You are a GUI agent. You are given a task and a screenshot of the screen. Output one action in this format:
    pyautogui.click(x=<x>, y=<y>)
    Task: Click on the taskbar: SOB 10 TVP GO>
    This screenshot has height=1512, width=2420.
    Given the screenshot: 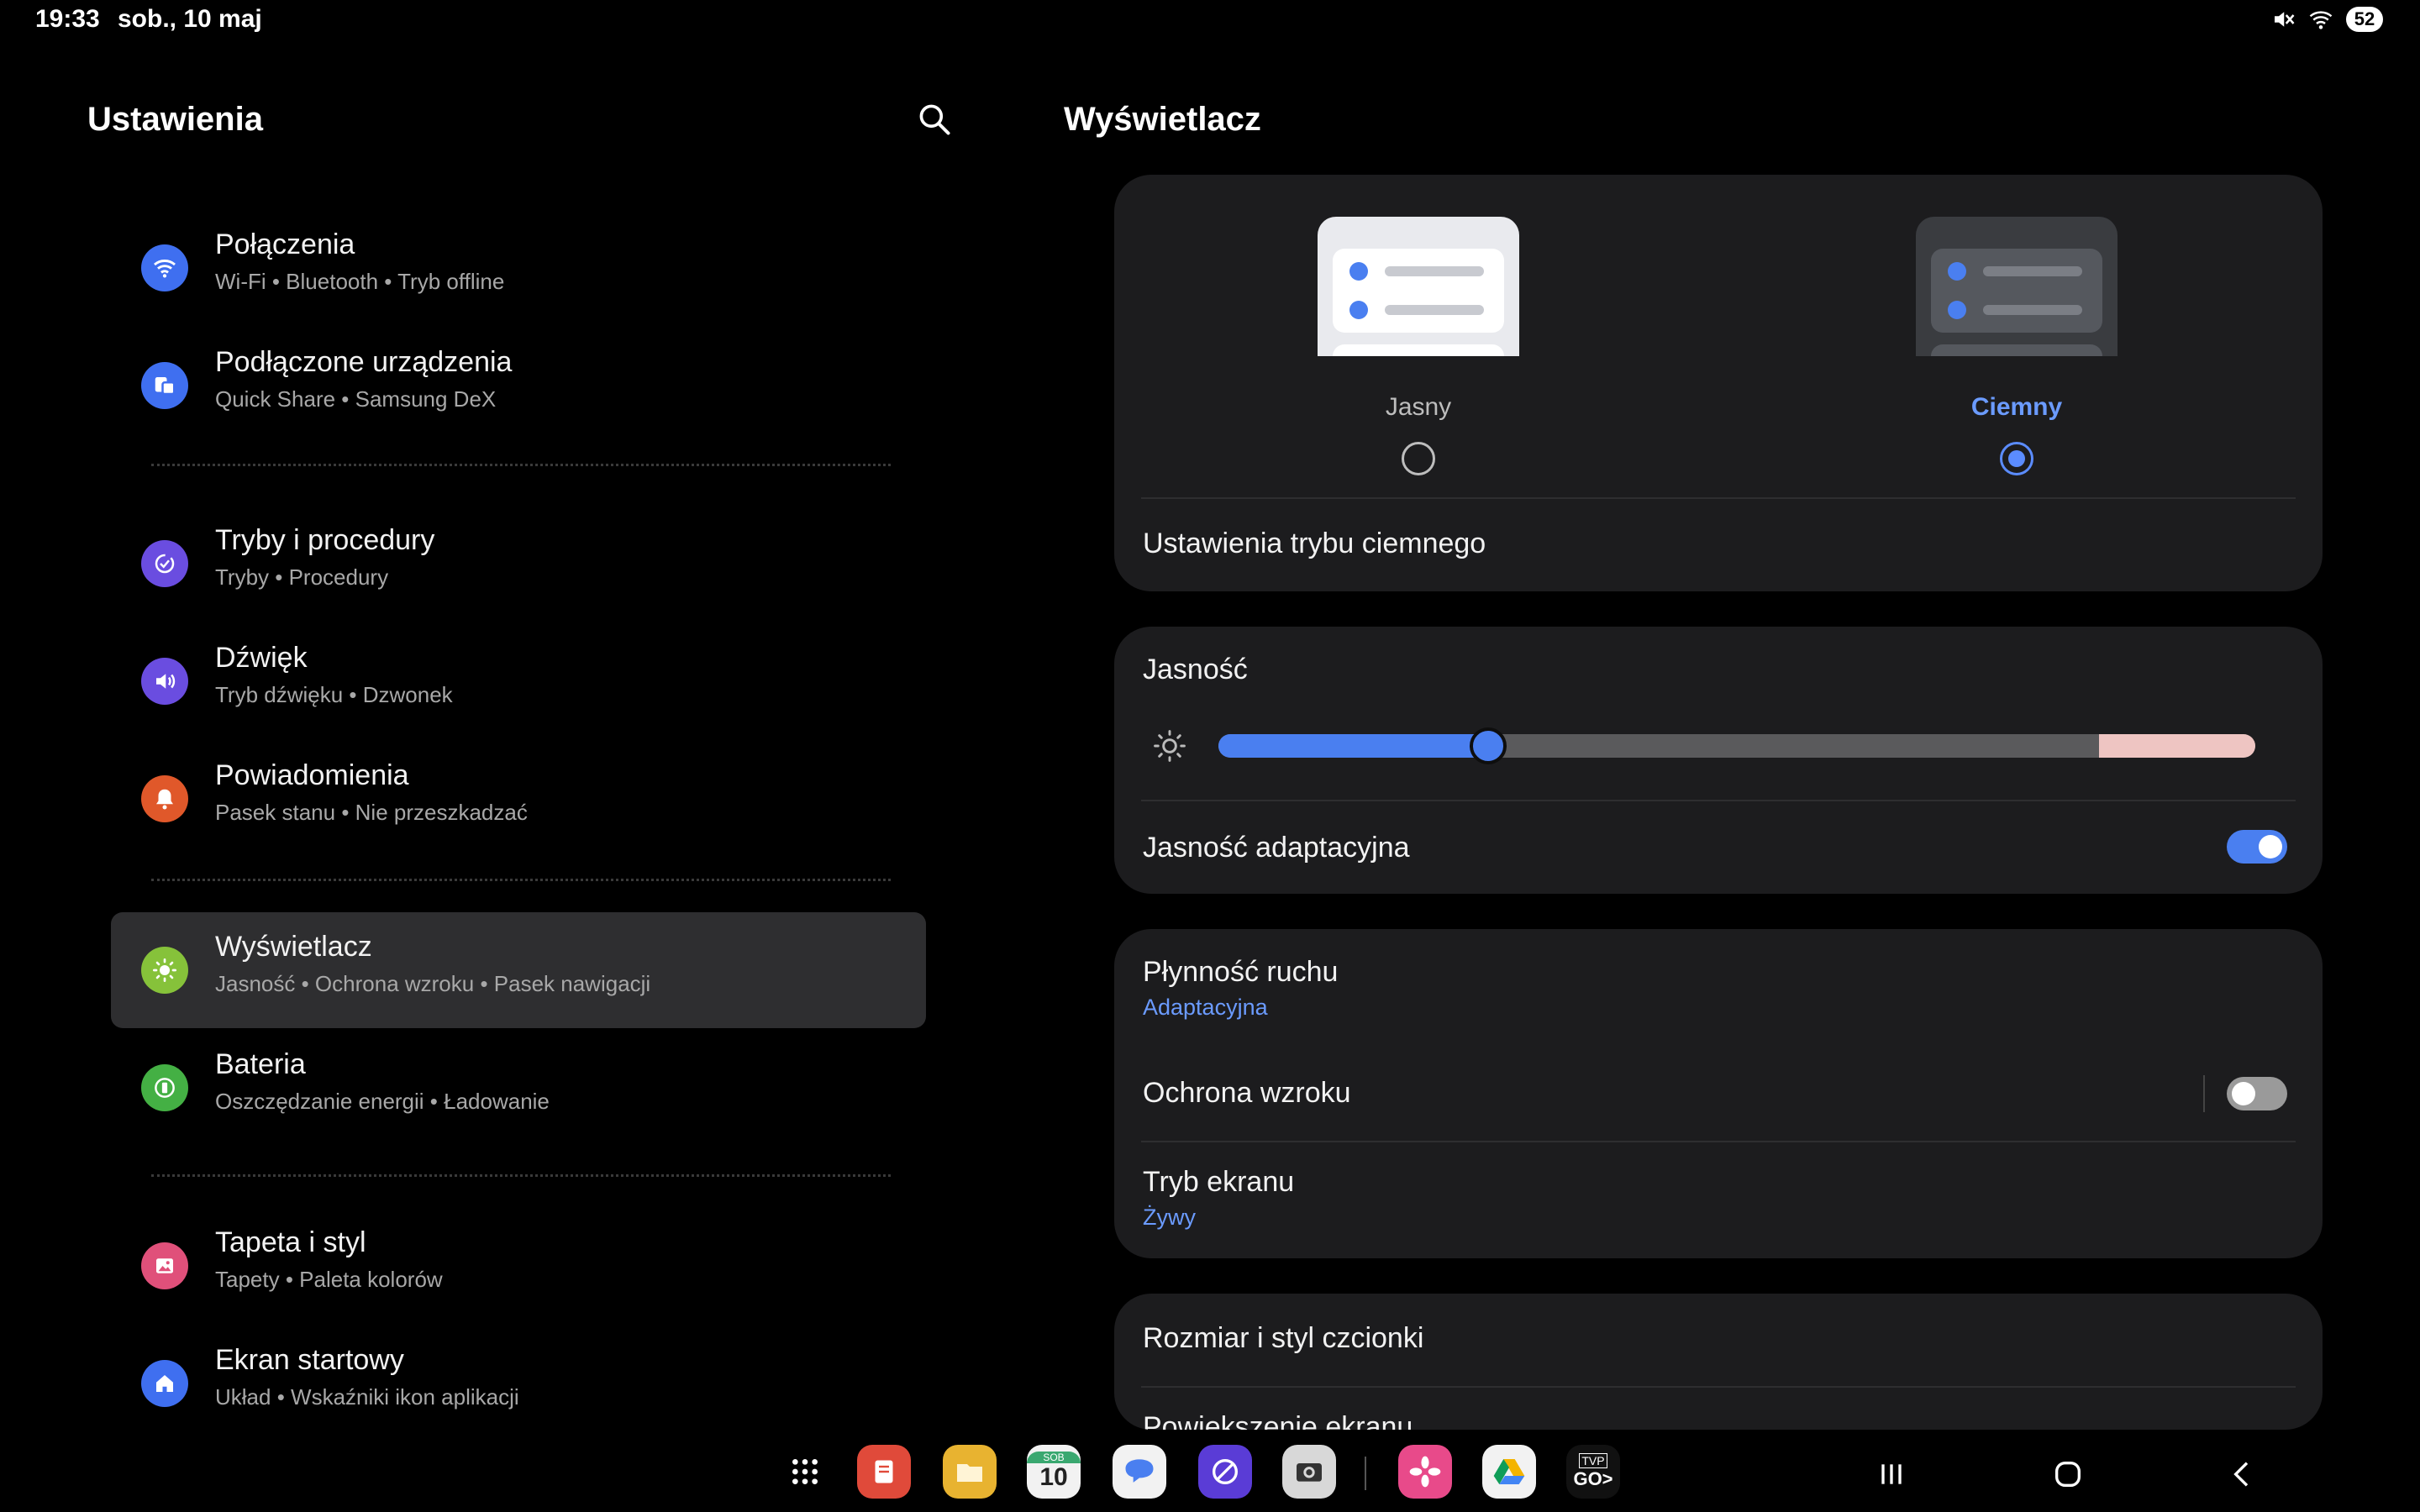 What is the action you would take?
    pyautogui.click(x=1210, y=1474)
    